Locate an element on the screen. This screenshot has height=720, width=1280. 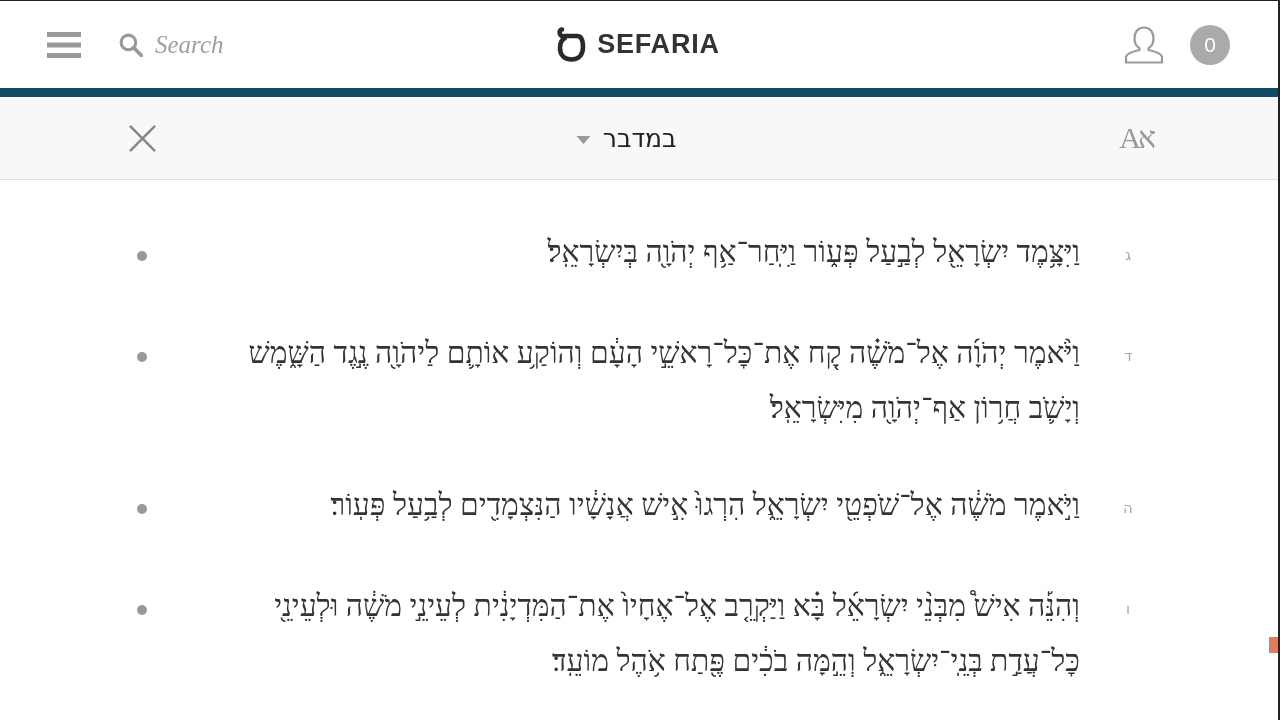
verse-text: וַיֹּ֣אמֶר מֹשֶׁ֔ה אֶל־שֹׁפְטֵ֖י יִשְׂרָאֵ֑ל הִרְגוּ֙ אִ֣ישׁ אֲנָשָׁ֔יו הַנִּצְמָדִ֖ים לְבַ֥עַל פְּעֽוֹר׃ is located at coordinates (636, 504).